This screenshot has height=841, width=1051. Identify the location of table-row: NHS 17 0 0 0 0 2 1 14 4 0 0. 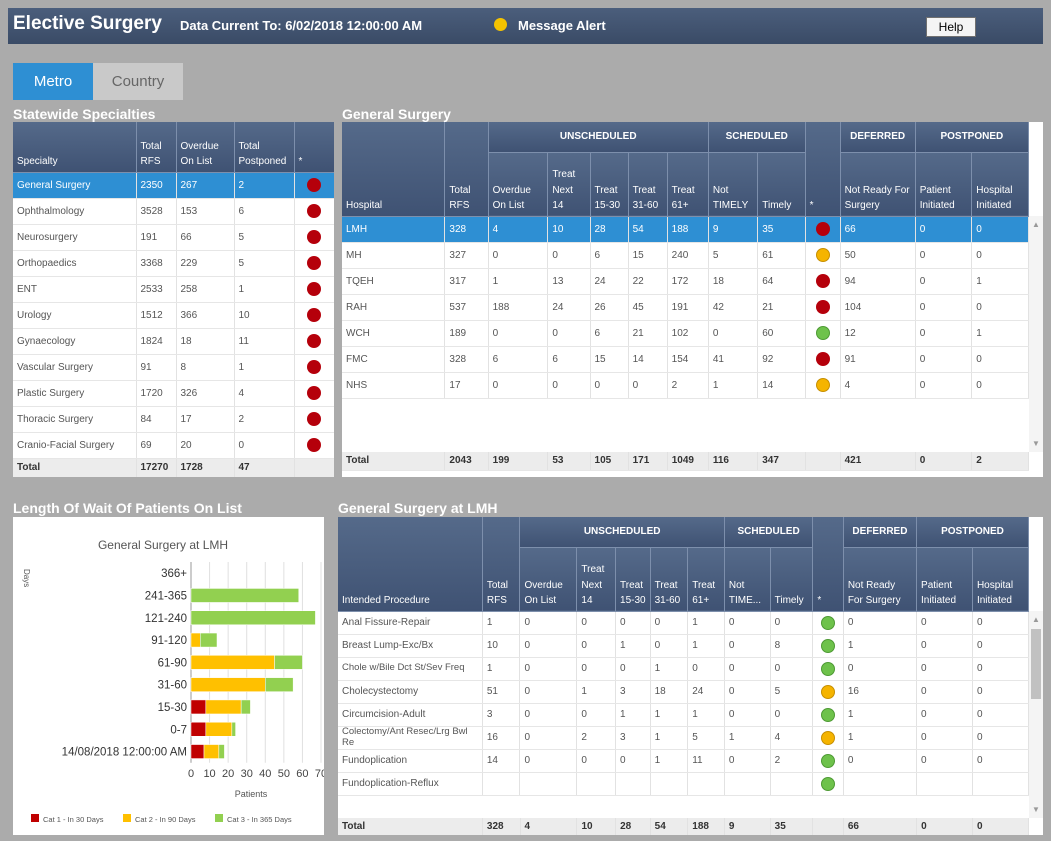
(685, 385).